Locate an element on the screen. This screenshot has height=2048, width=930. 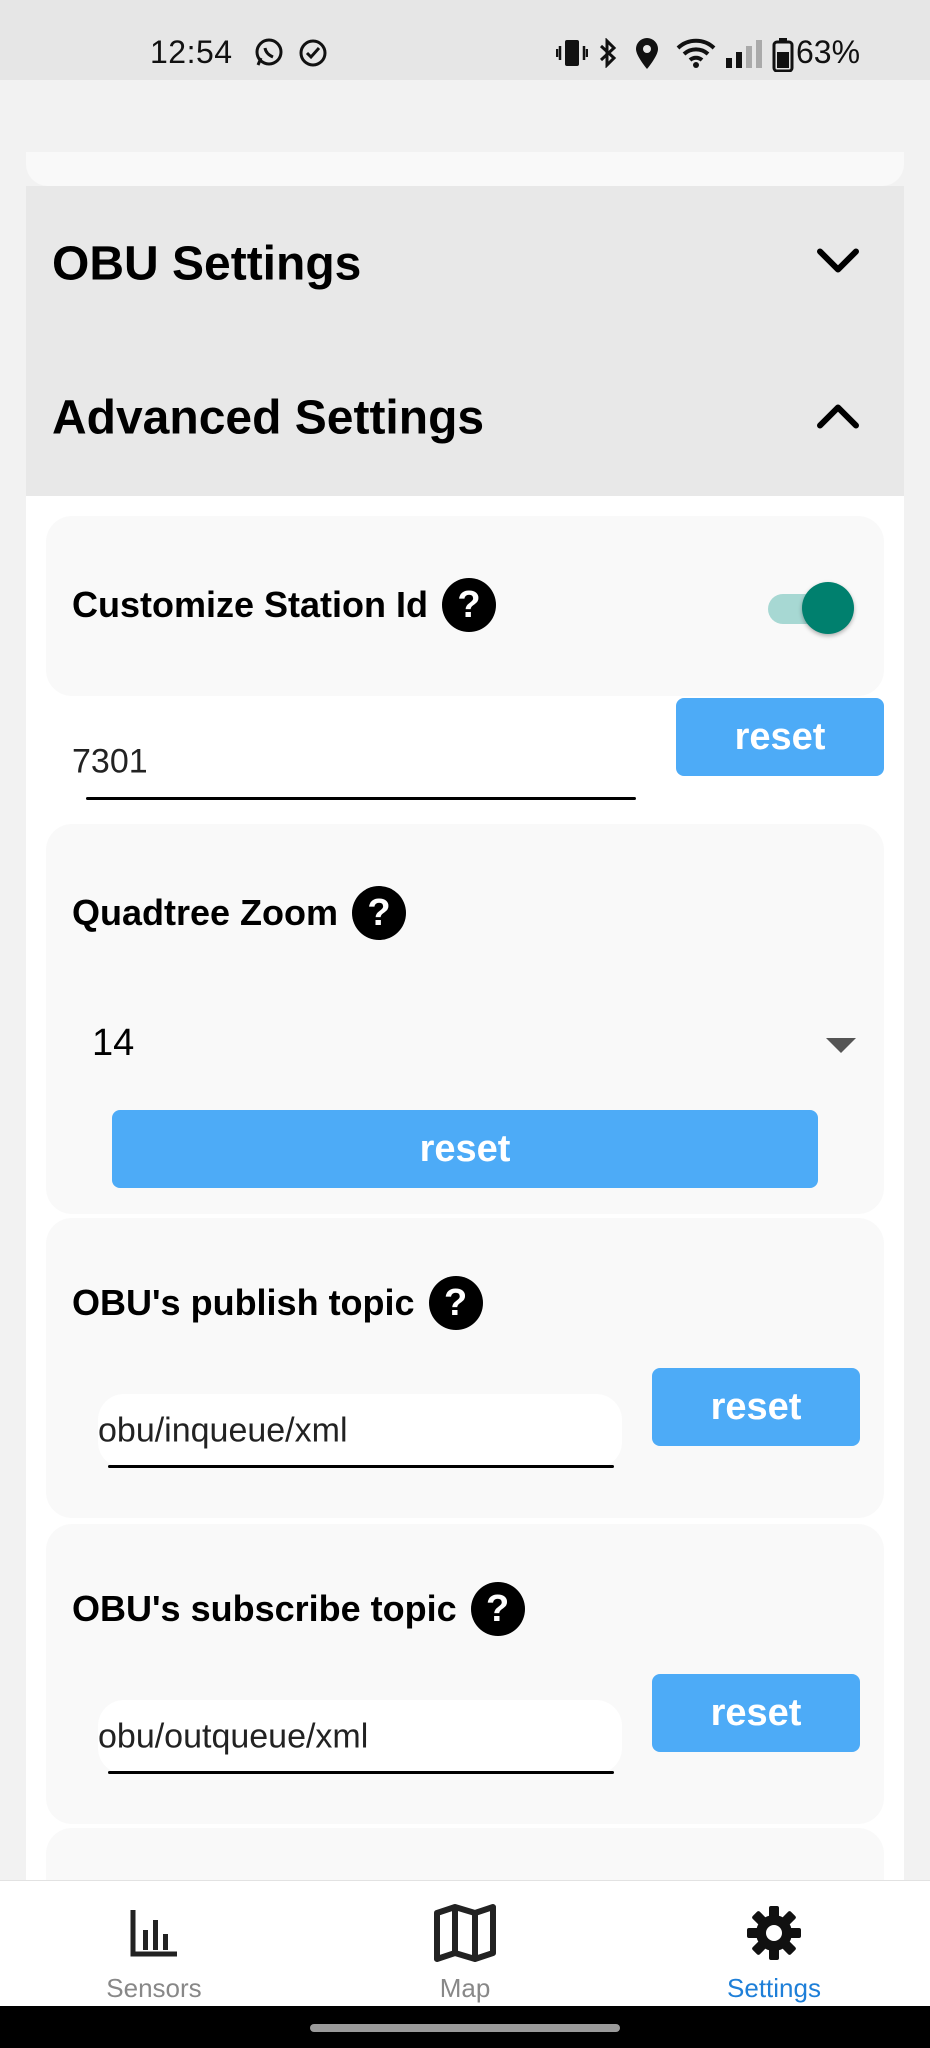
station-id-toggle is located at coordinates (809, 608).